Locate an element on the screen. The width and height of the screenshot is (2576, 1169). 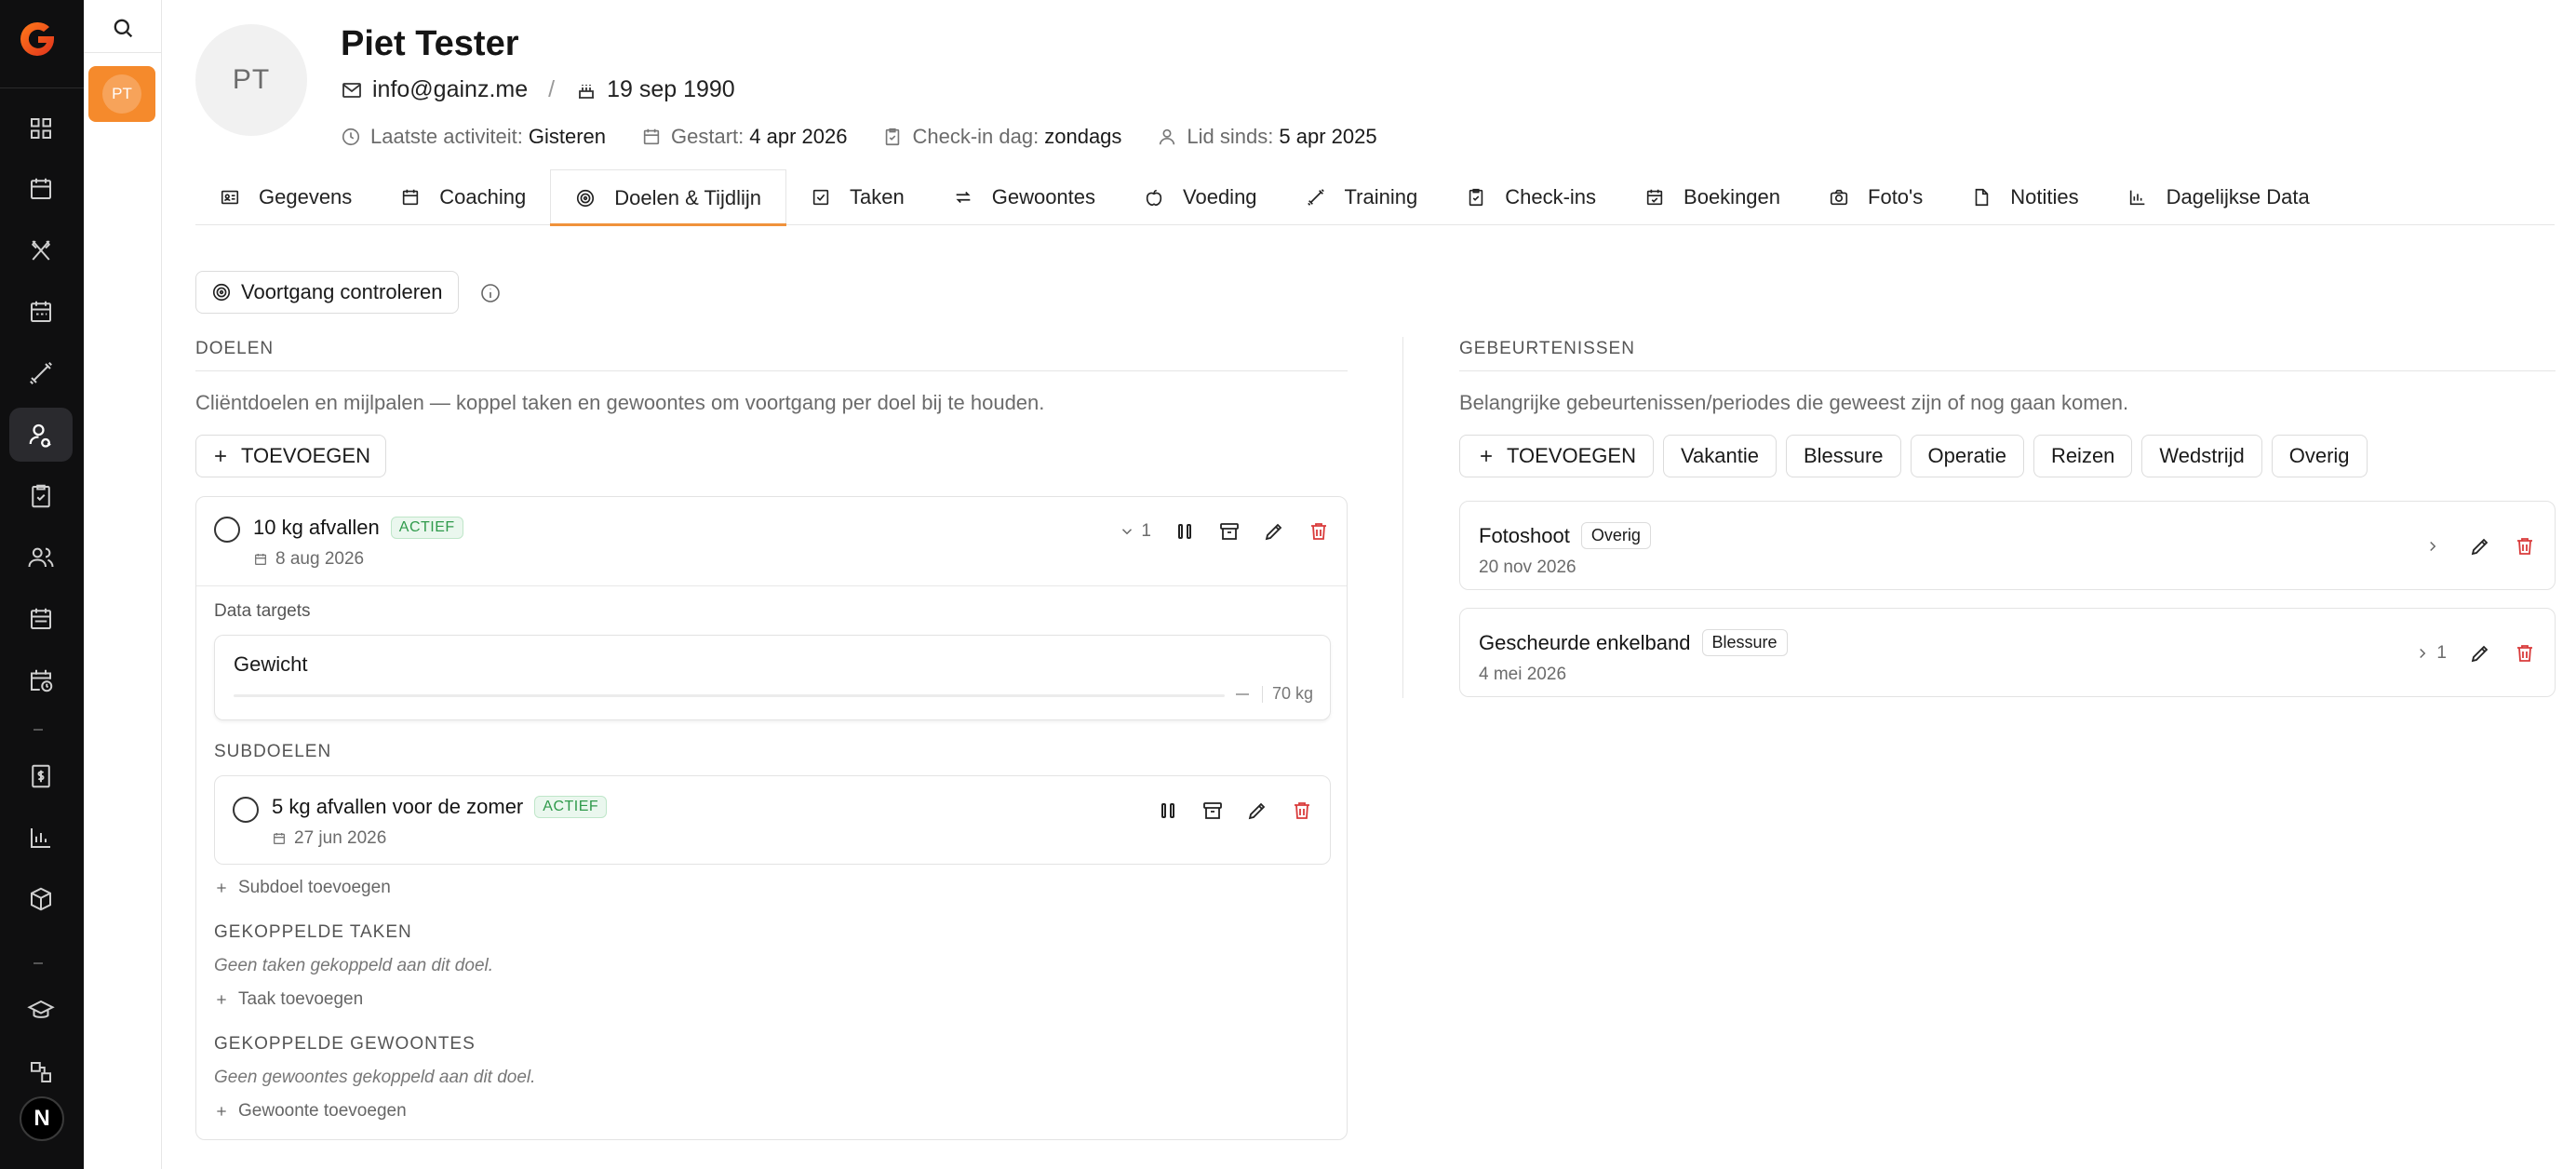
started-value: 4 apr 2026 is located at coordinates (798, 136).